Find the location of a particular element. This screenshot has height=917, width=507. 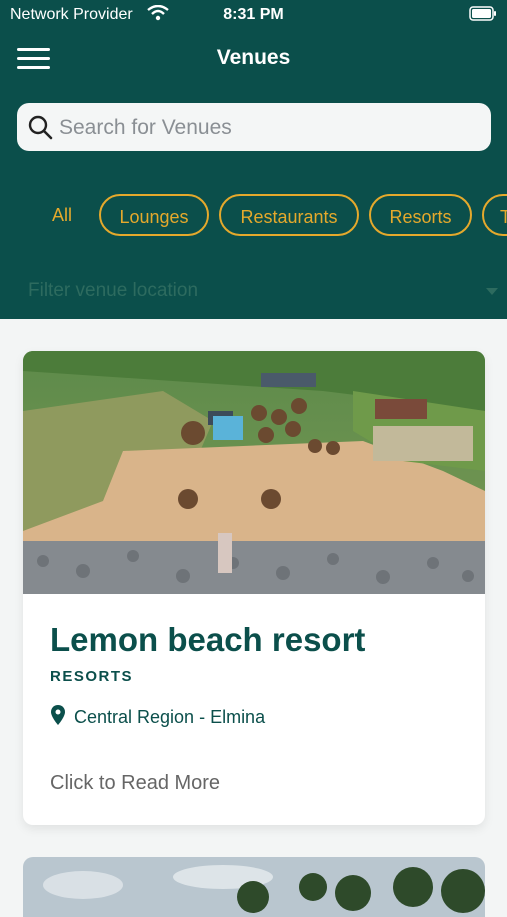

venue-name: Lemon beach resort is located at coordinates (208, 639).